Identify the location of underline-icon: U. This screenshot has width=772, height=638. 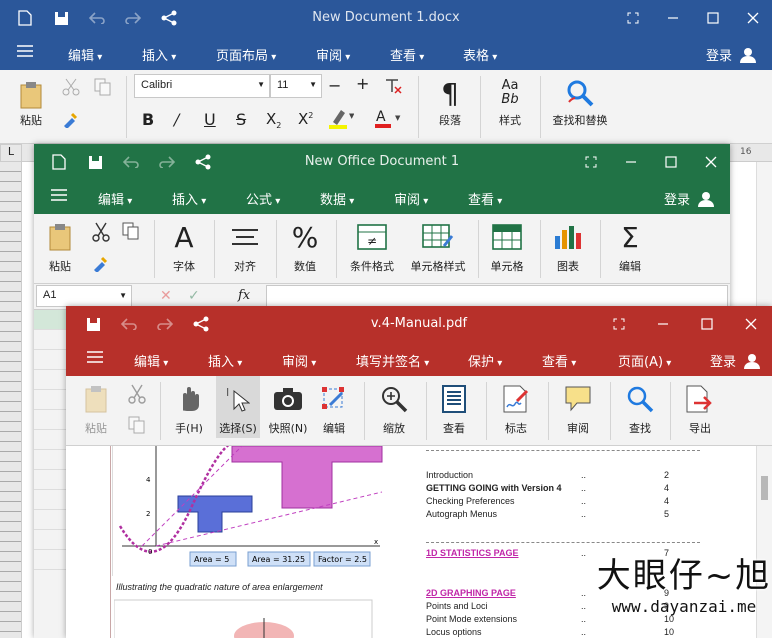
(210, 119).